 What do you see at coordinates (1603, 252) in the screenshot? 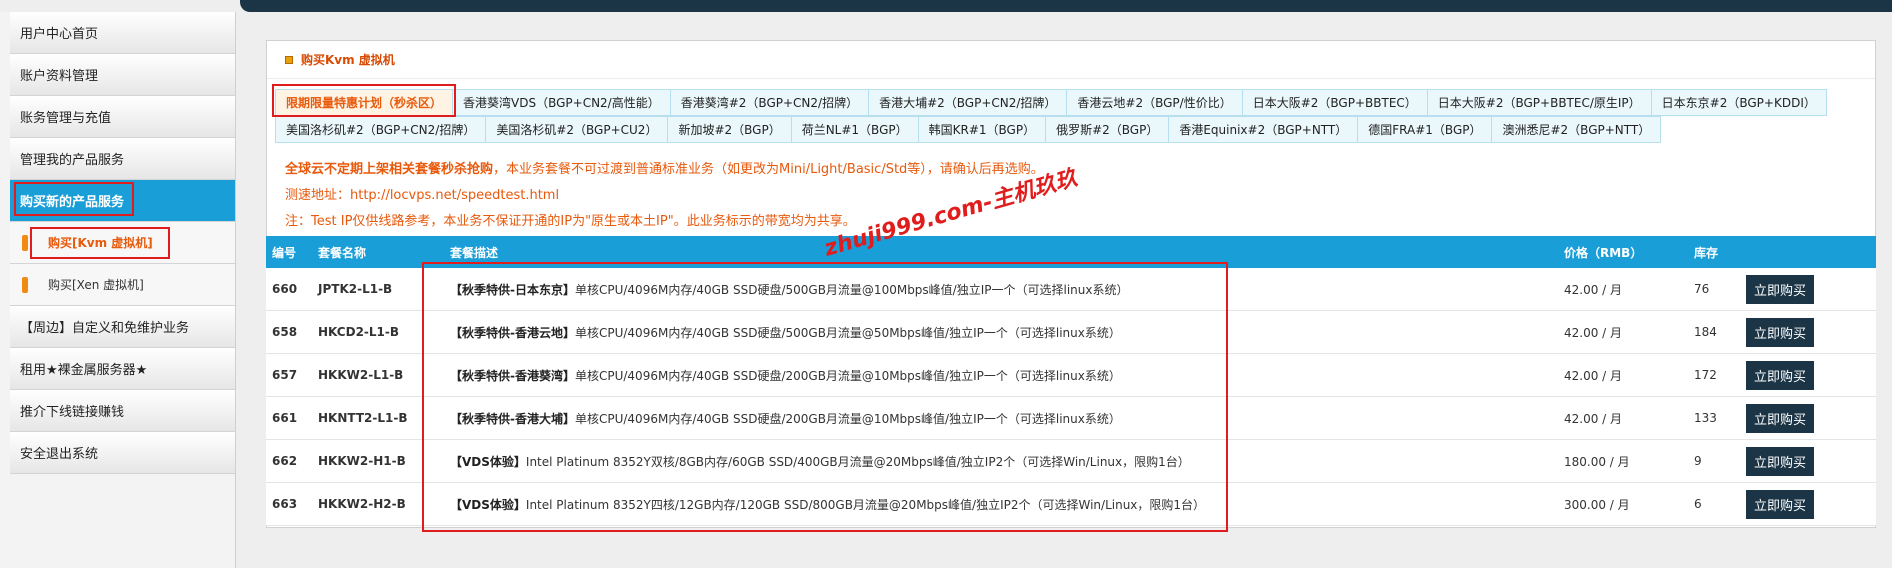
I see `header-price: 价格（RMB）` at bounding box center [1603, 252].